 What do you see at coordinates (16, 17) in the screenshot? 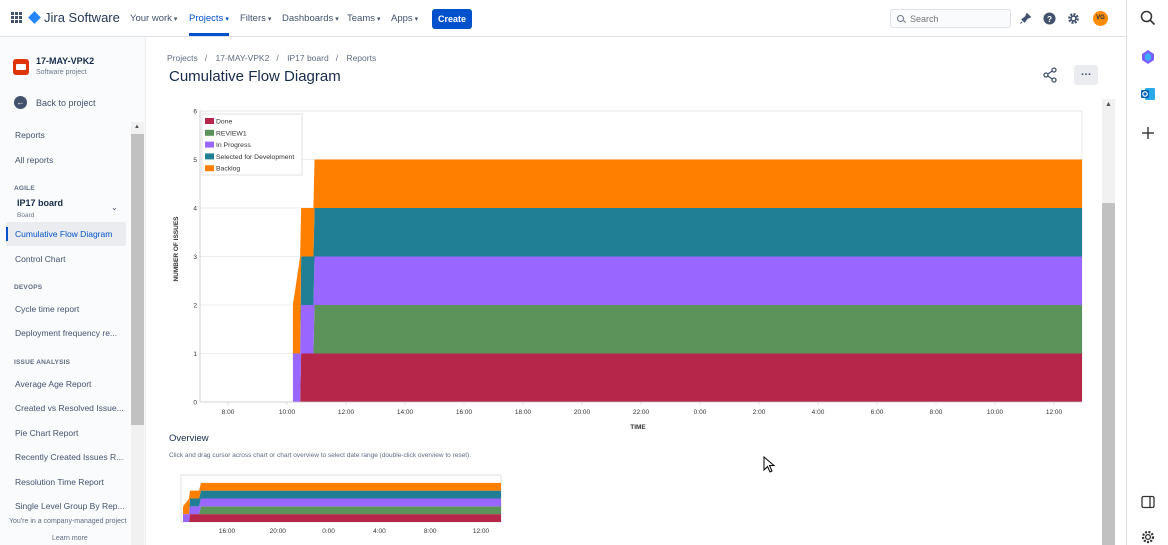
I see `app-switcher-icon` at bounding box center [16, 17].